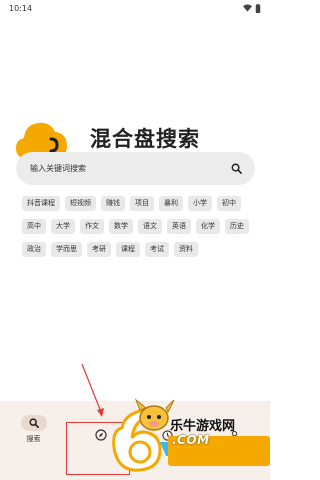  What do you see at coordinates (208, 226) in the screenshot?
I see `keyword-tag: 化学` at bounding box center [208, 226].